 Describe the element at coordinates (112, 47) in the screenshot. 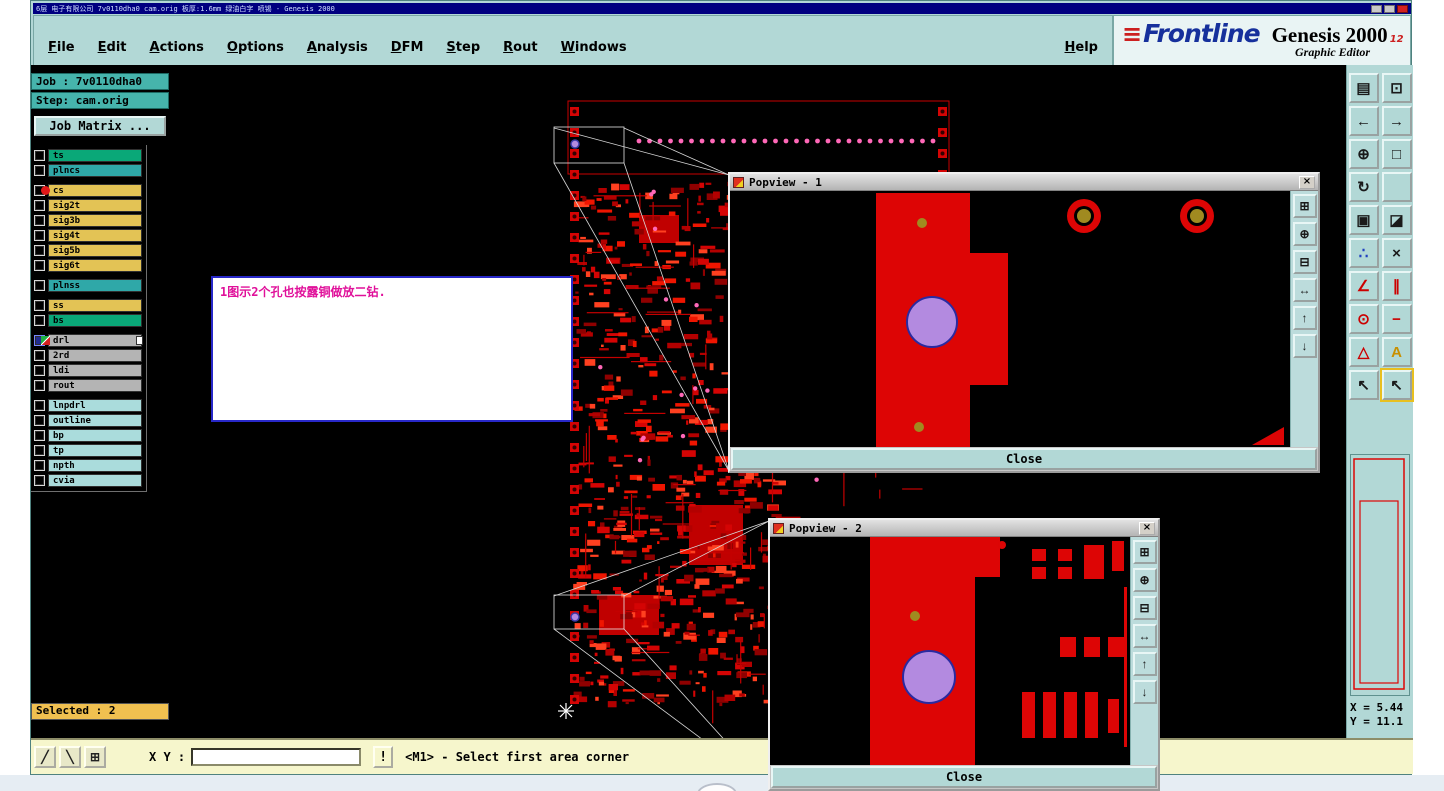

I see `menu-edit: Edit` at that location.